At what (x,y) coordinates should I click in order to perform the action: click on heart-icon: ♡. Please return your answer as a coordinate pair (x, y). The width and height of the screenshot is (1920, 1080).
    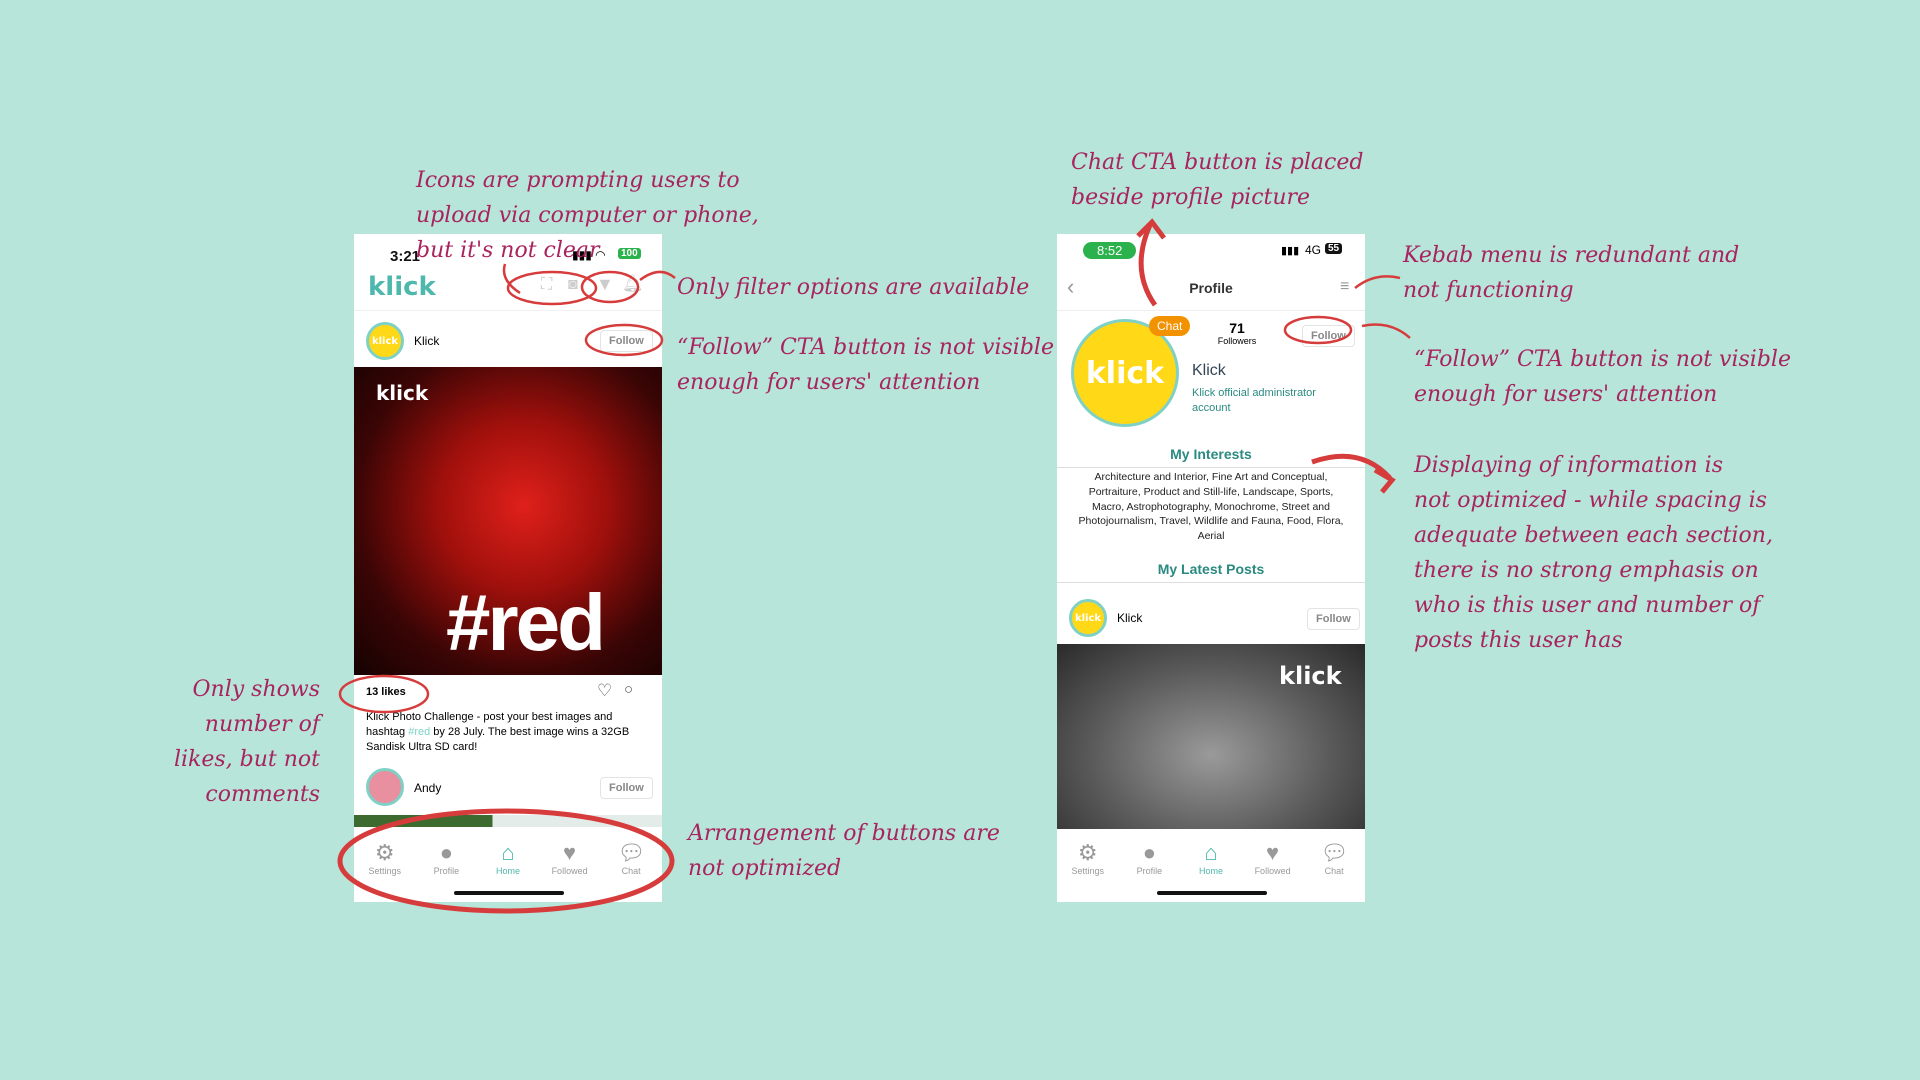
    Looking at the image, I should click on (604, 691).